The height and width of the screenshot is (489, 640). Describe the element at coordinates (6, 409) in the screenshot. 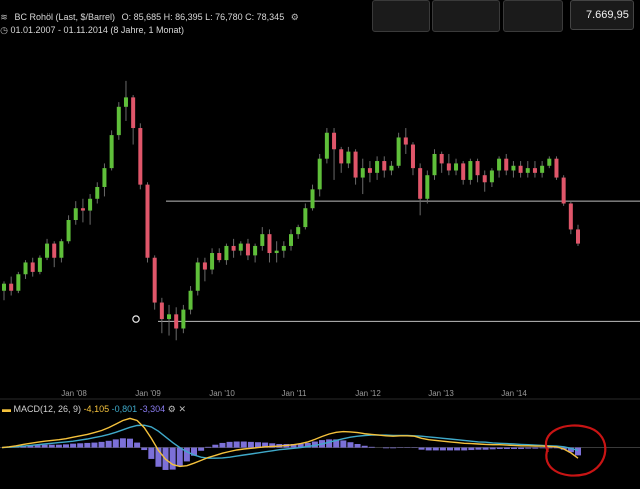

I see `macd-line-swatch: ▬` at that location.